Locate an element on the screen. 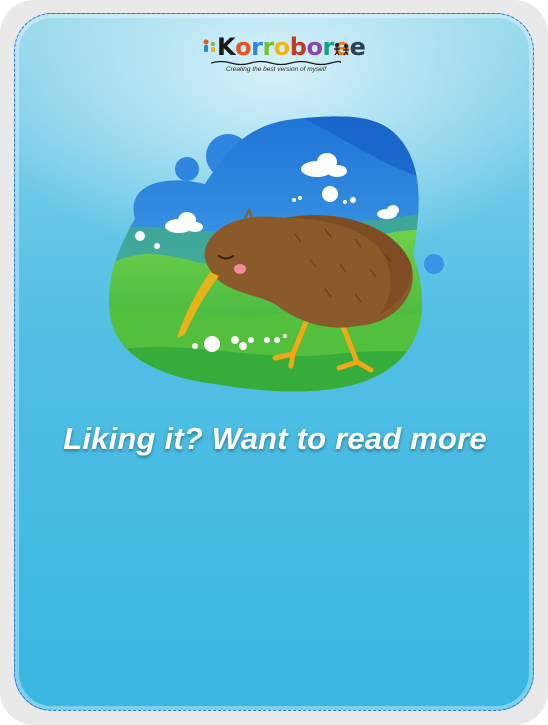  logo-figure-icon is located at coordinates (209, 45).